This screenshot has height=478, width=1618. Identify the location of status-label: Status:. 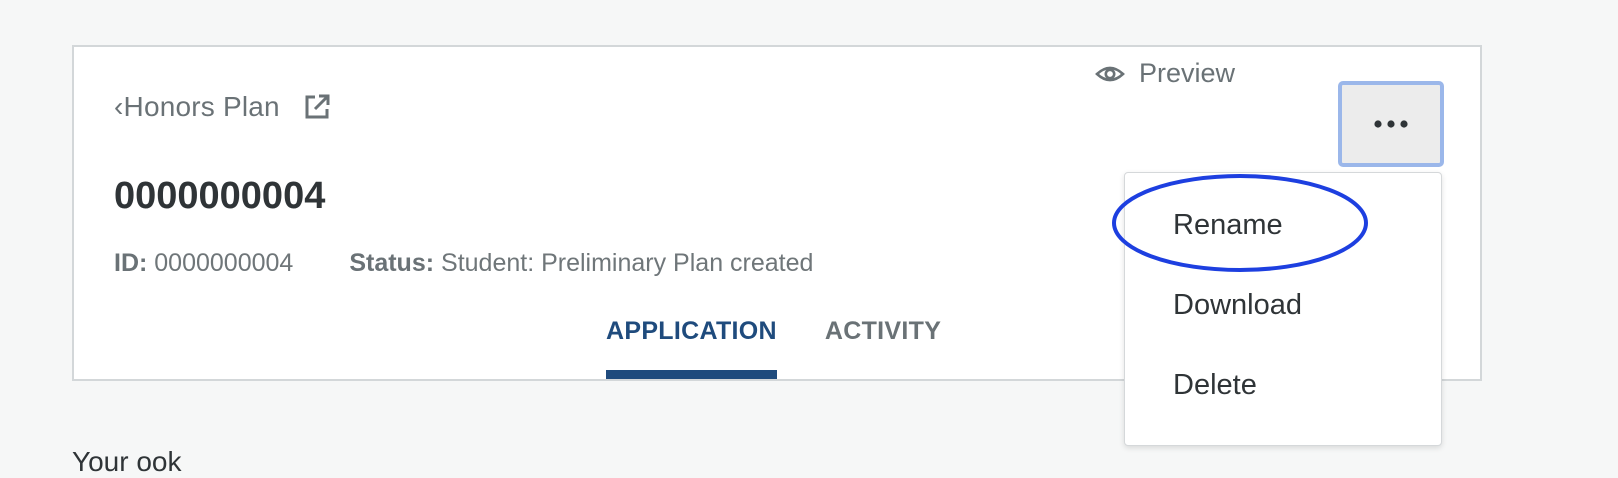
(392, 263).